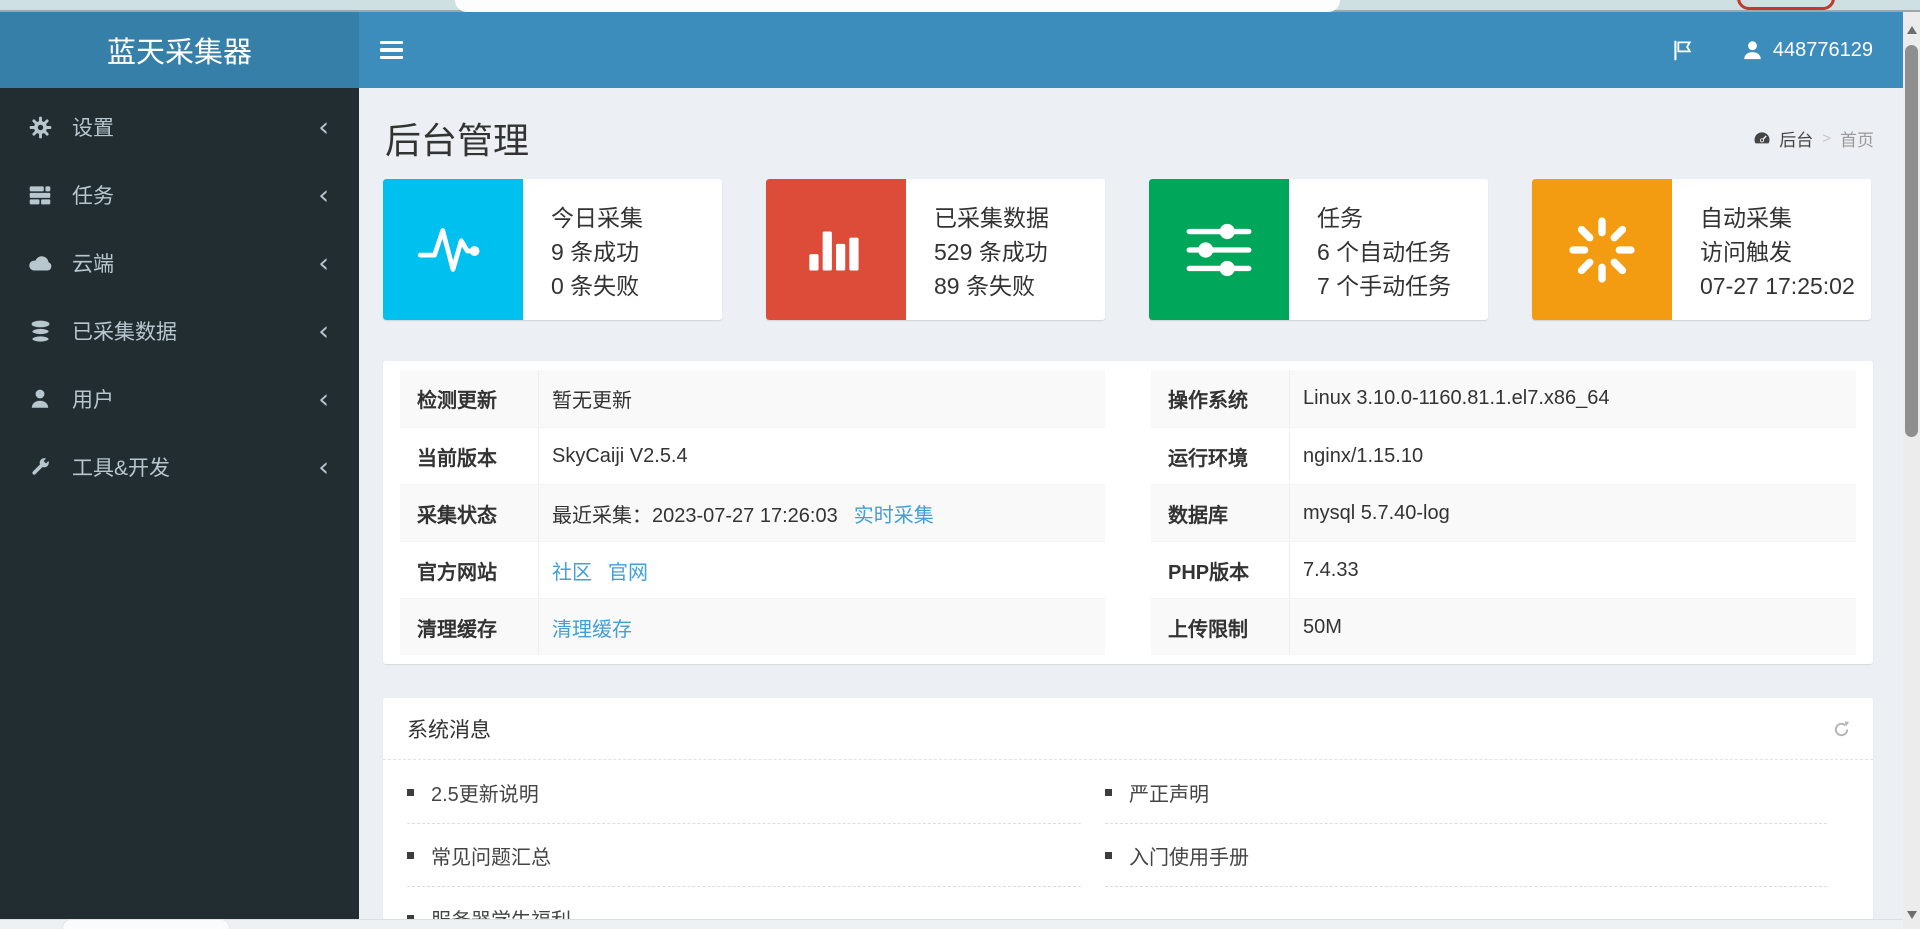 This screenshot has width=1920, height=929. What do you see at coordinates (984, 286) in the screenshot?
I see `info-box-line: 89 条失败` at bounding box center [984, 286].